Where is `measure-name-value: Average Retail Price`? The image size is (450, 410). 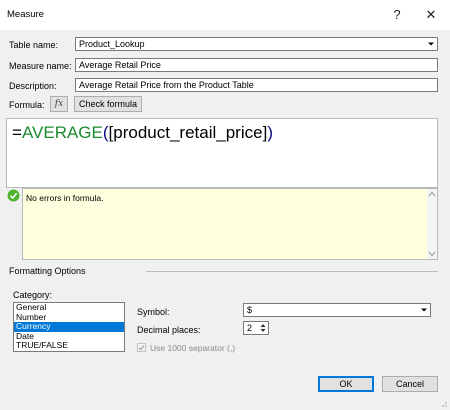
measure-name-value: Average Retail Price is located at coordinates (120, 65).